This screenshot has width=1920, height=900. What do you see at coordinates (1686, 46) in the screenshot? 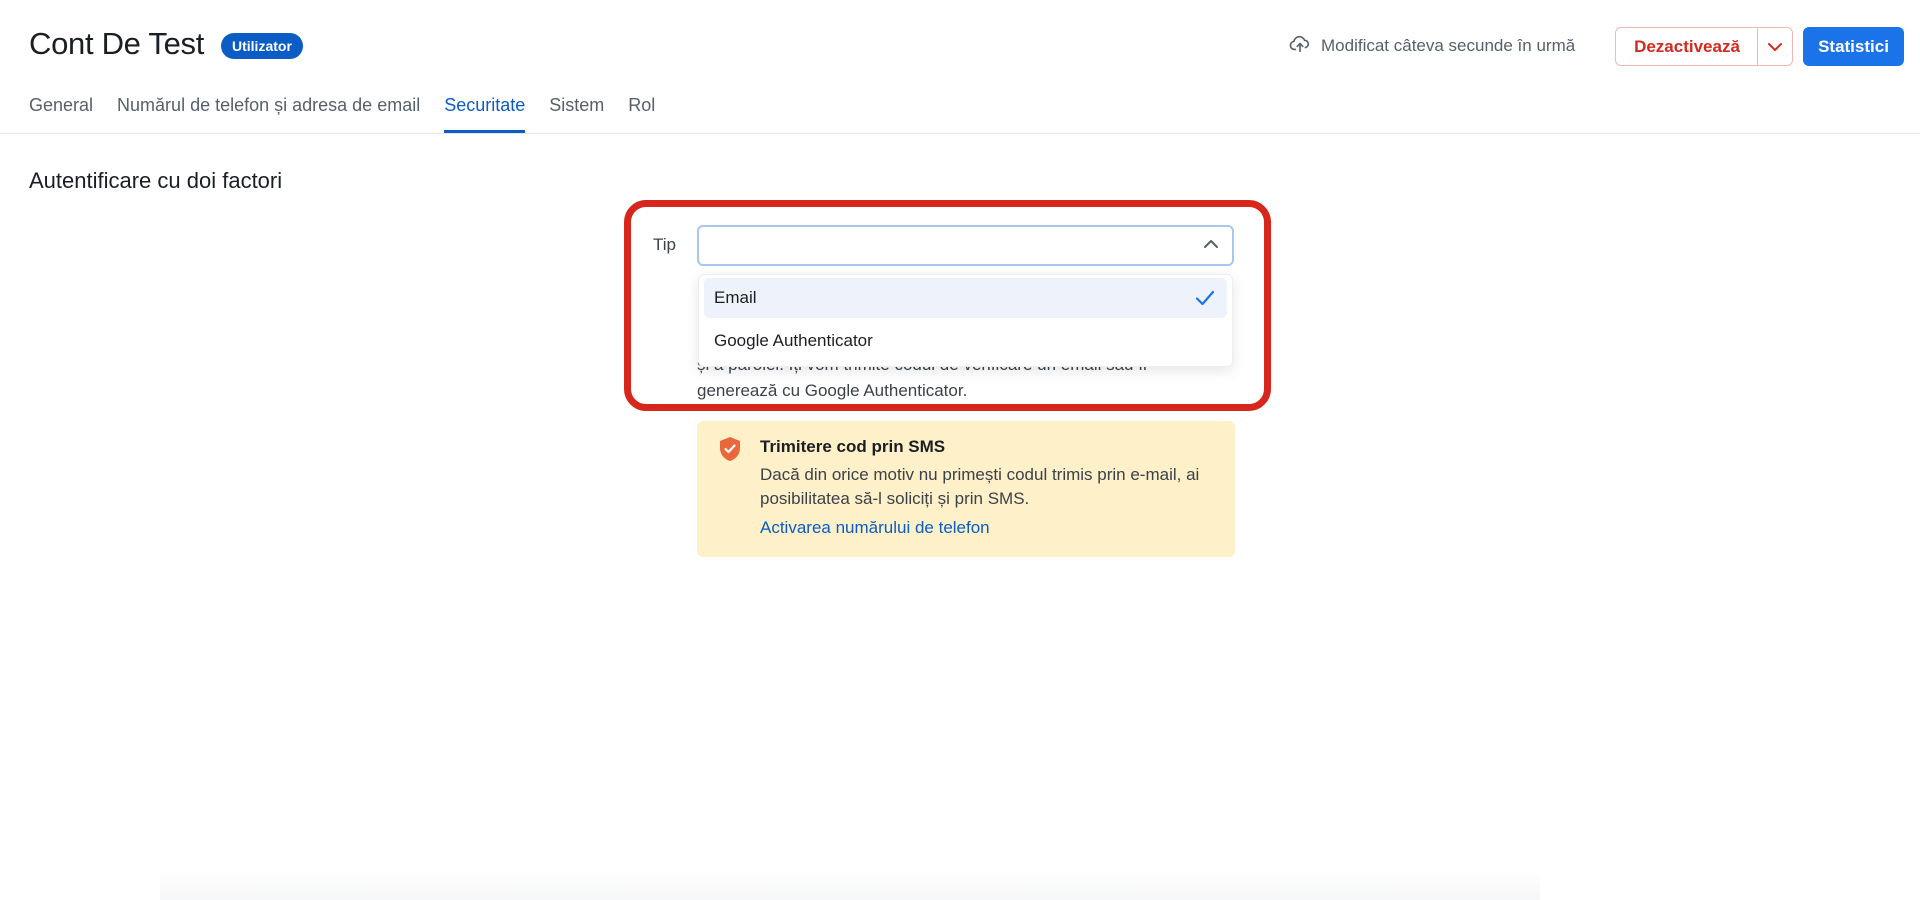
I see `deactivate-button: Dezactivează` at bounding box center [1686, 46].